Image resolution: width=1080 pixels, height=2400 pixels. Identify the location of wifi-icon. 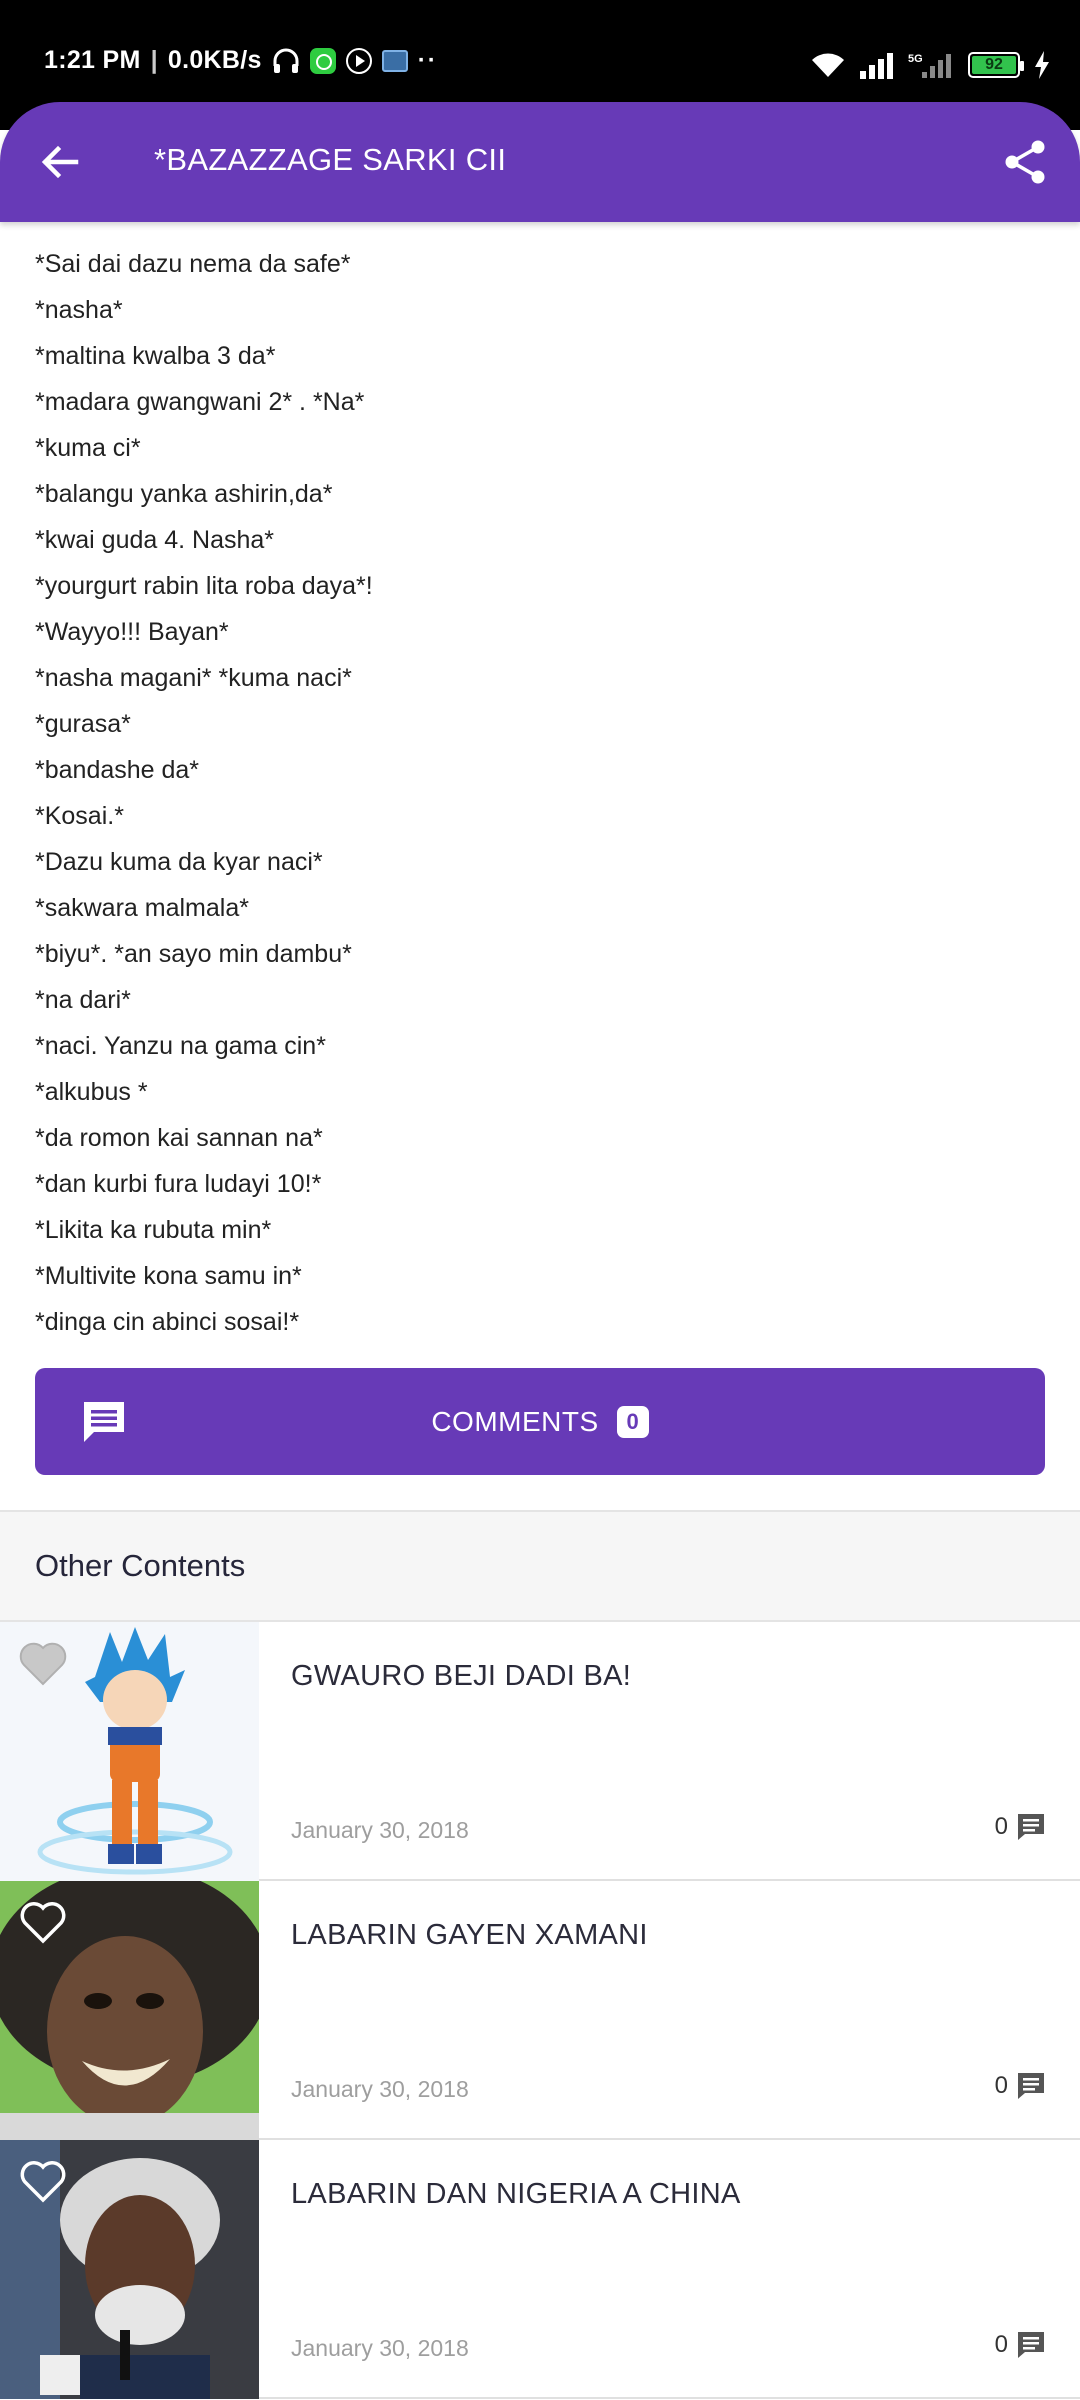
(828, 65).